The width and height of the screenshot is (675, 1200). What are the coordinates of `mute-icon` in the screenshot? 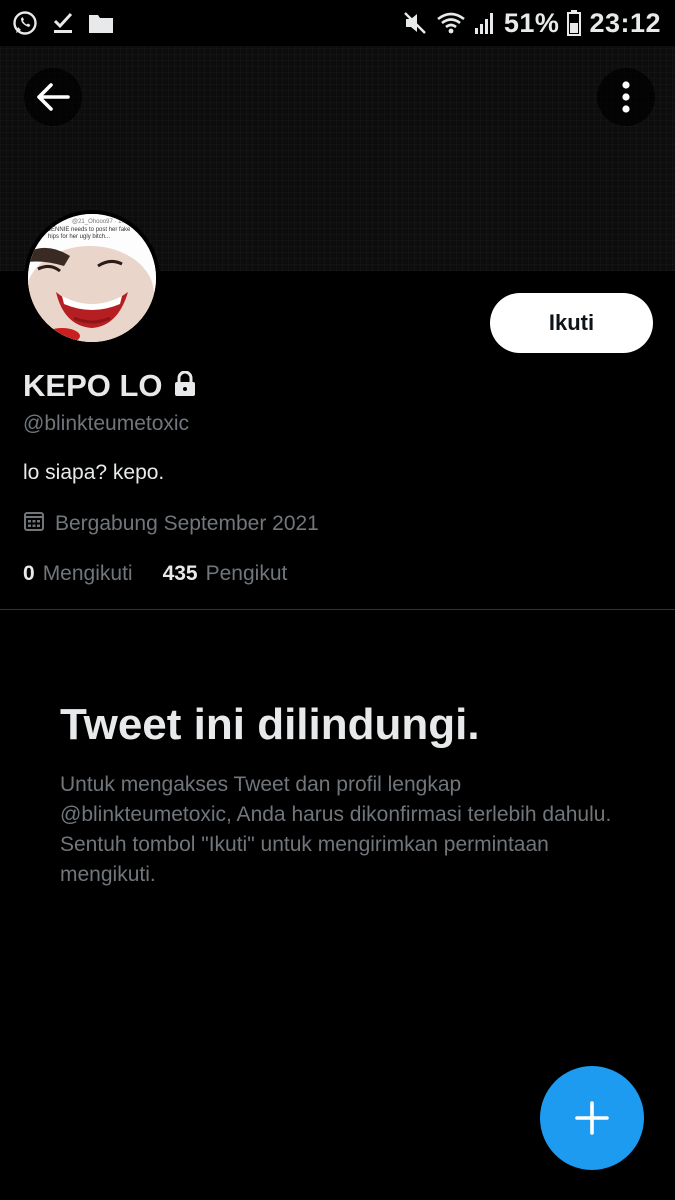 It's located at (415, 23).